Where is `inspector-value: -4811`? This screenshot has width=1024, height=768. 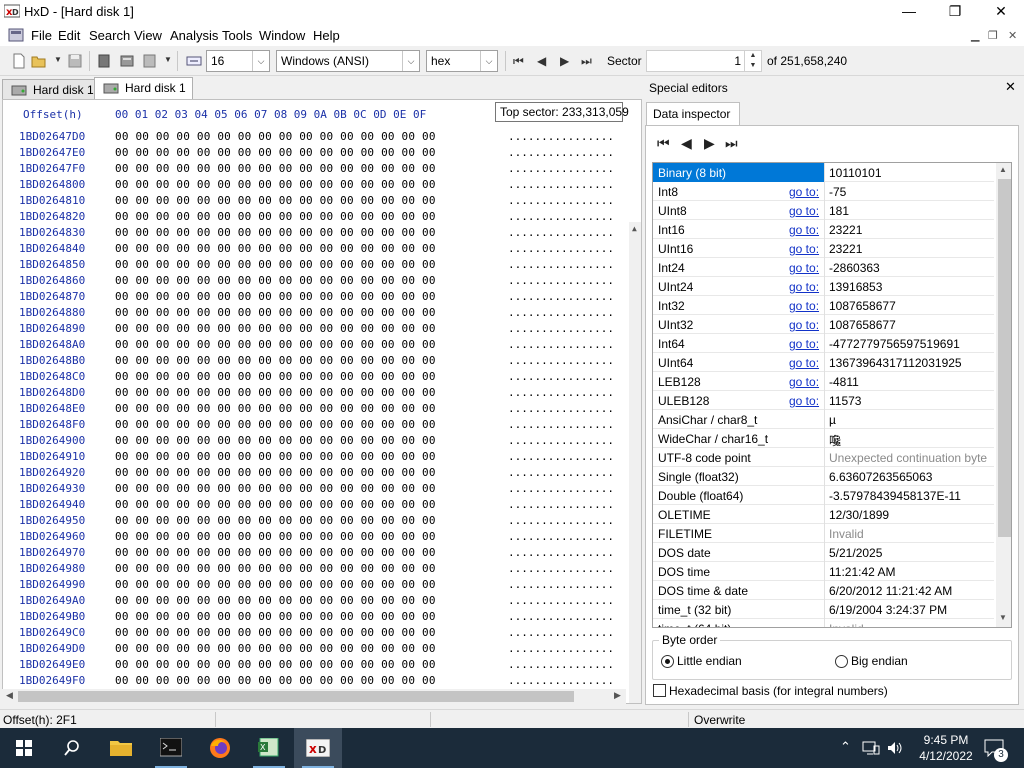 inspector-value: -4811 is located at coordinates (844, 382).